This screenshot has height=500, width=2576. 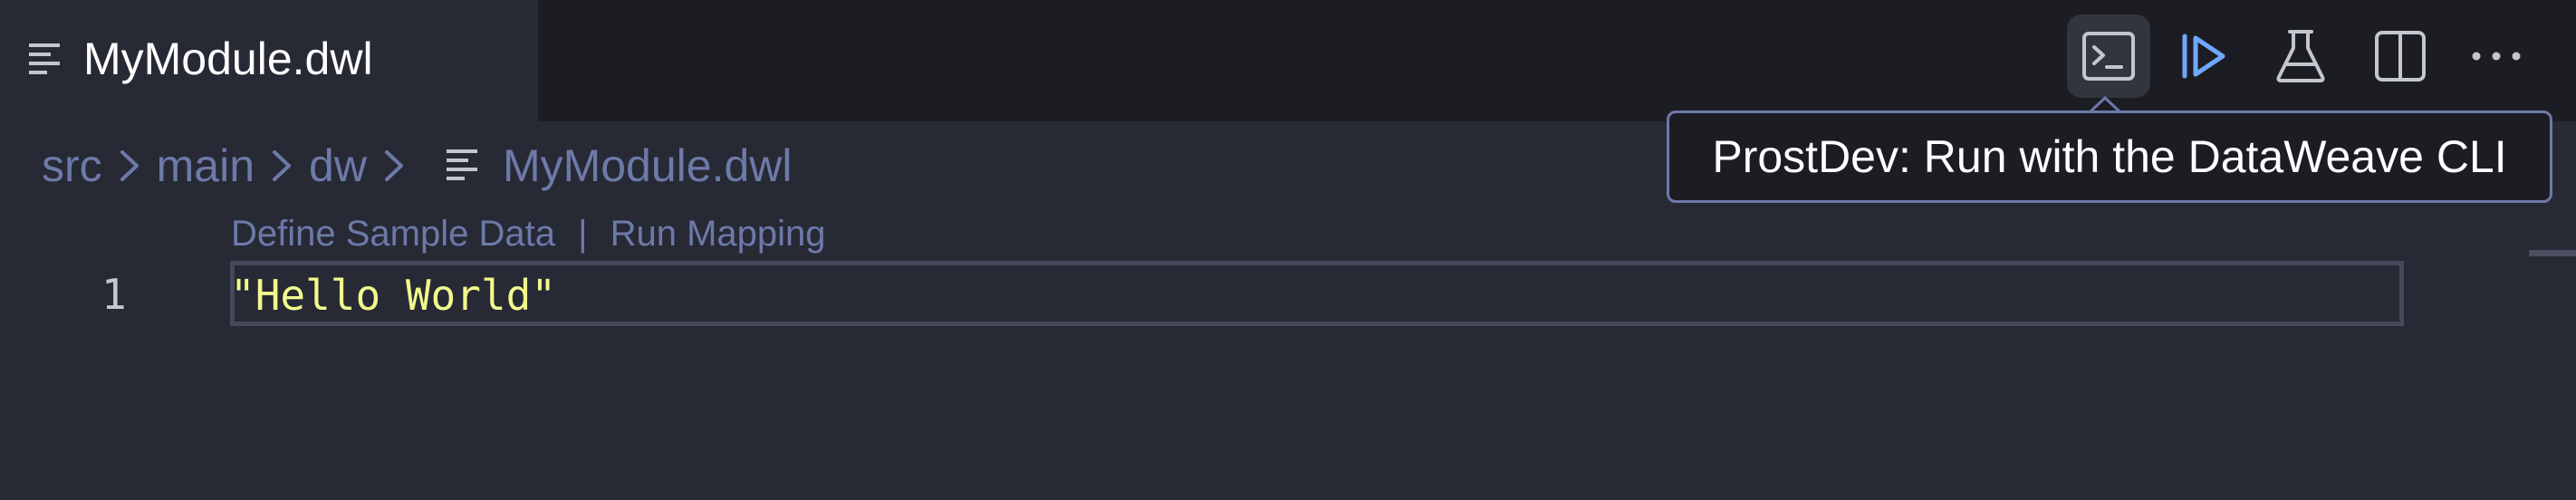 What do you see at coordinates (228, 59) in the screenshot?
I see `tab-title: MyModule.dwl` at bounding box center [228, 59].